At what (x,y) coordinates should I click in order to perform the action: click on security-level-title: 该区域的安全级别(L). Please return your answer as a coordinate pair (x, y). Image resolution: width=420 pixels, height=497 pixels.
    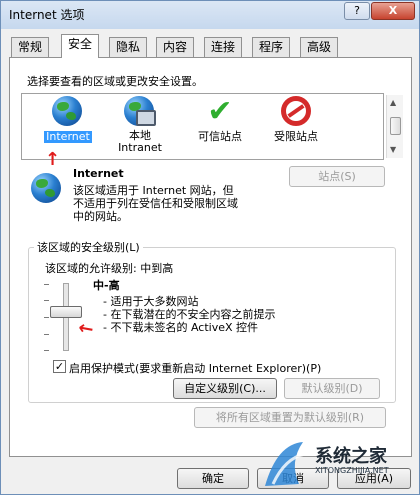
    Looking at the image, I should click on (88, 247).